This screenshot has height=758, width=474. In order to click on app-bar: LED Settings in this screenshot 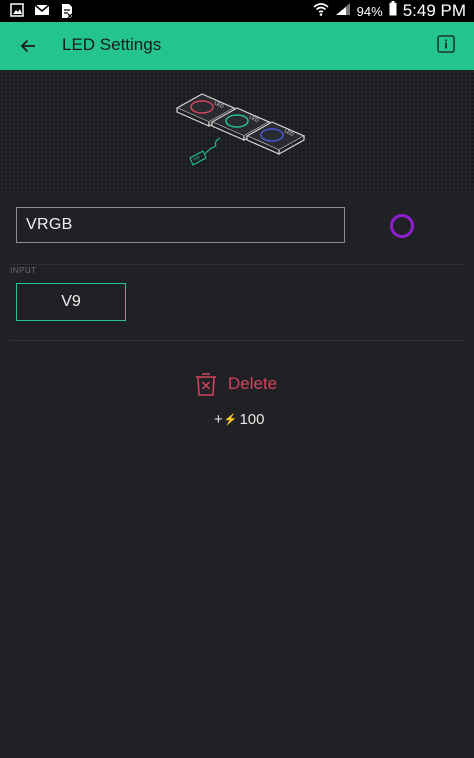, I will do `click(237, 46)`.